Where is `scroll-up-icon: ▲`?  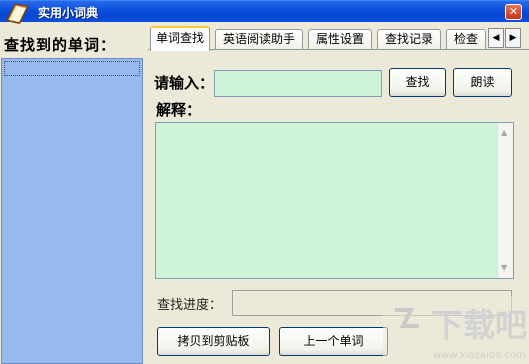 scroll-up-icon: ▲ is located at coordinates (504, 132).